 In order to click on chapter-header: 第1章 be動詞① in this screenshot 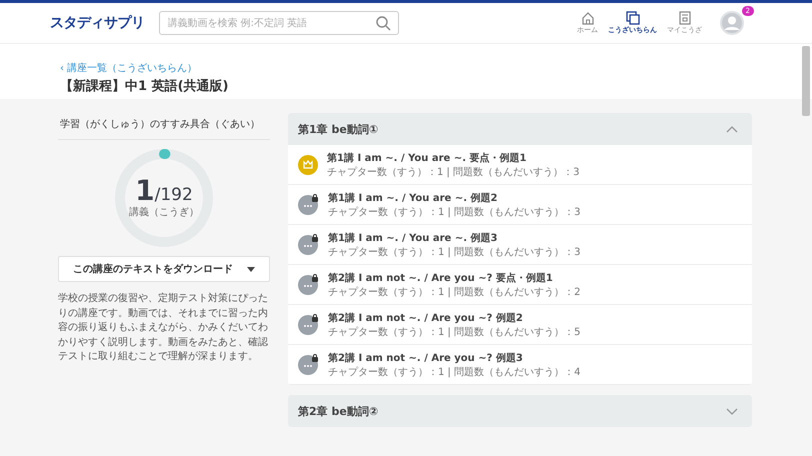, I will do `click(520, 129)`.